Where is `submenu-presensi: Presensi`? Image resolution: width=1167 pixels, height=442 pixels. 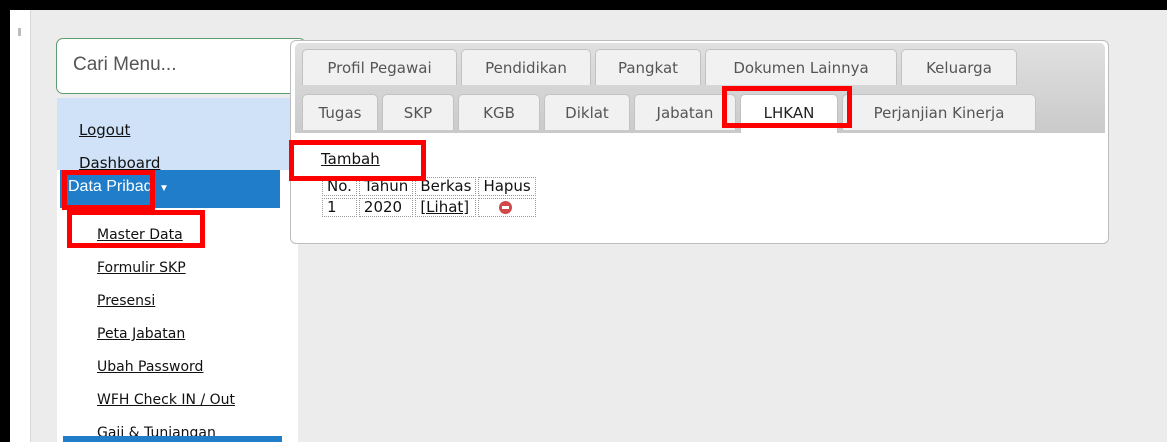
submenu-presensi: Presensi is located at coordinates (126, 301).